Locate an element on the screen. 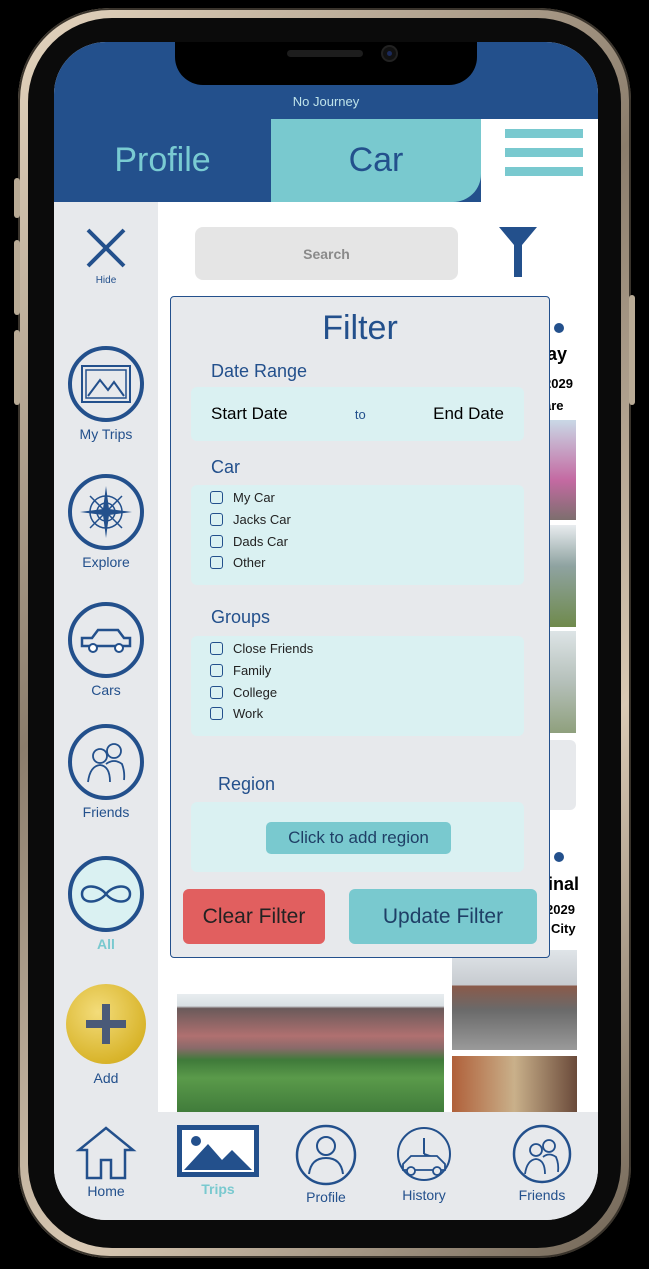 The height and width of the screenshot is (1269, 649). car-section-label: Car is located at coordinates (226, 467).